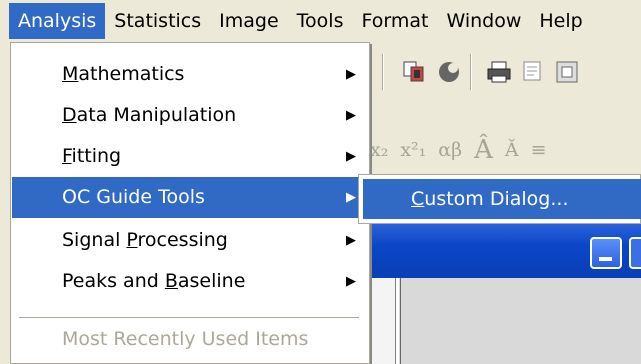  Describe the element at coordinates (505, 321) in the screenshot. I see `worksheet-area` at that location.